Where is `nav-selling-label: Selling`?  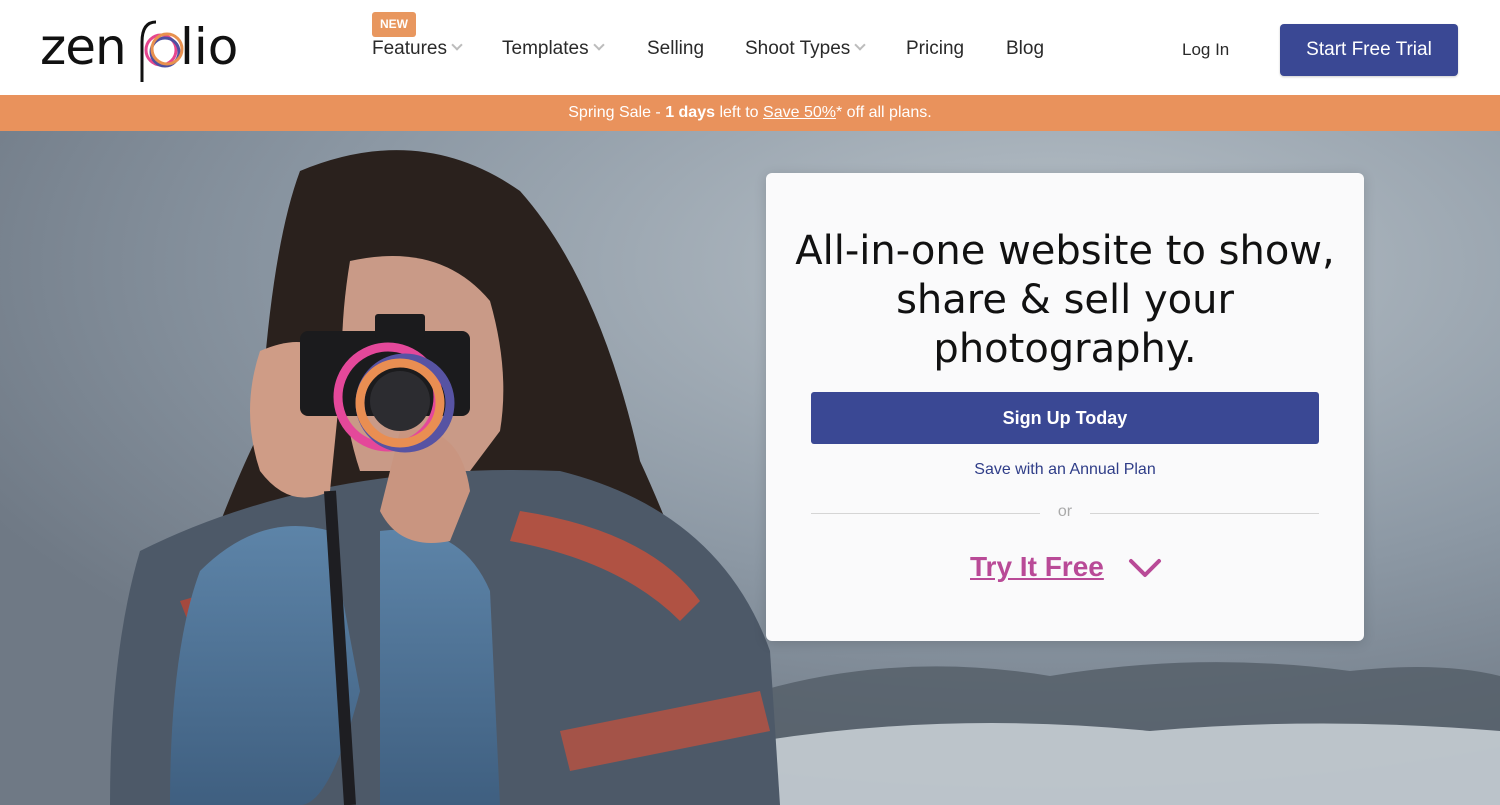
nav-selling-label: Selling is located at coordinates (676, 48).